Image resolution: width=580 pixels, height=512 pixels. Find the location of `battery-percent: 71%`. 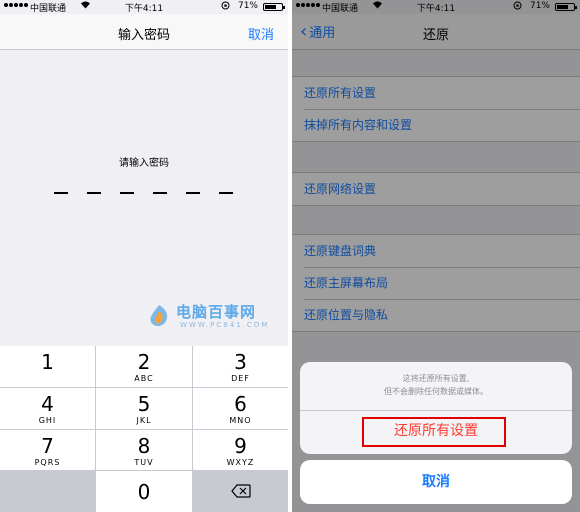

battery-percent: 71% is located at coordinates (247, 6).